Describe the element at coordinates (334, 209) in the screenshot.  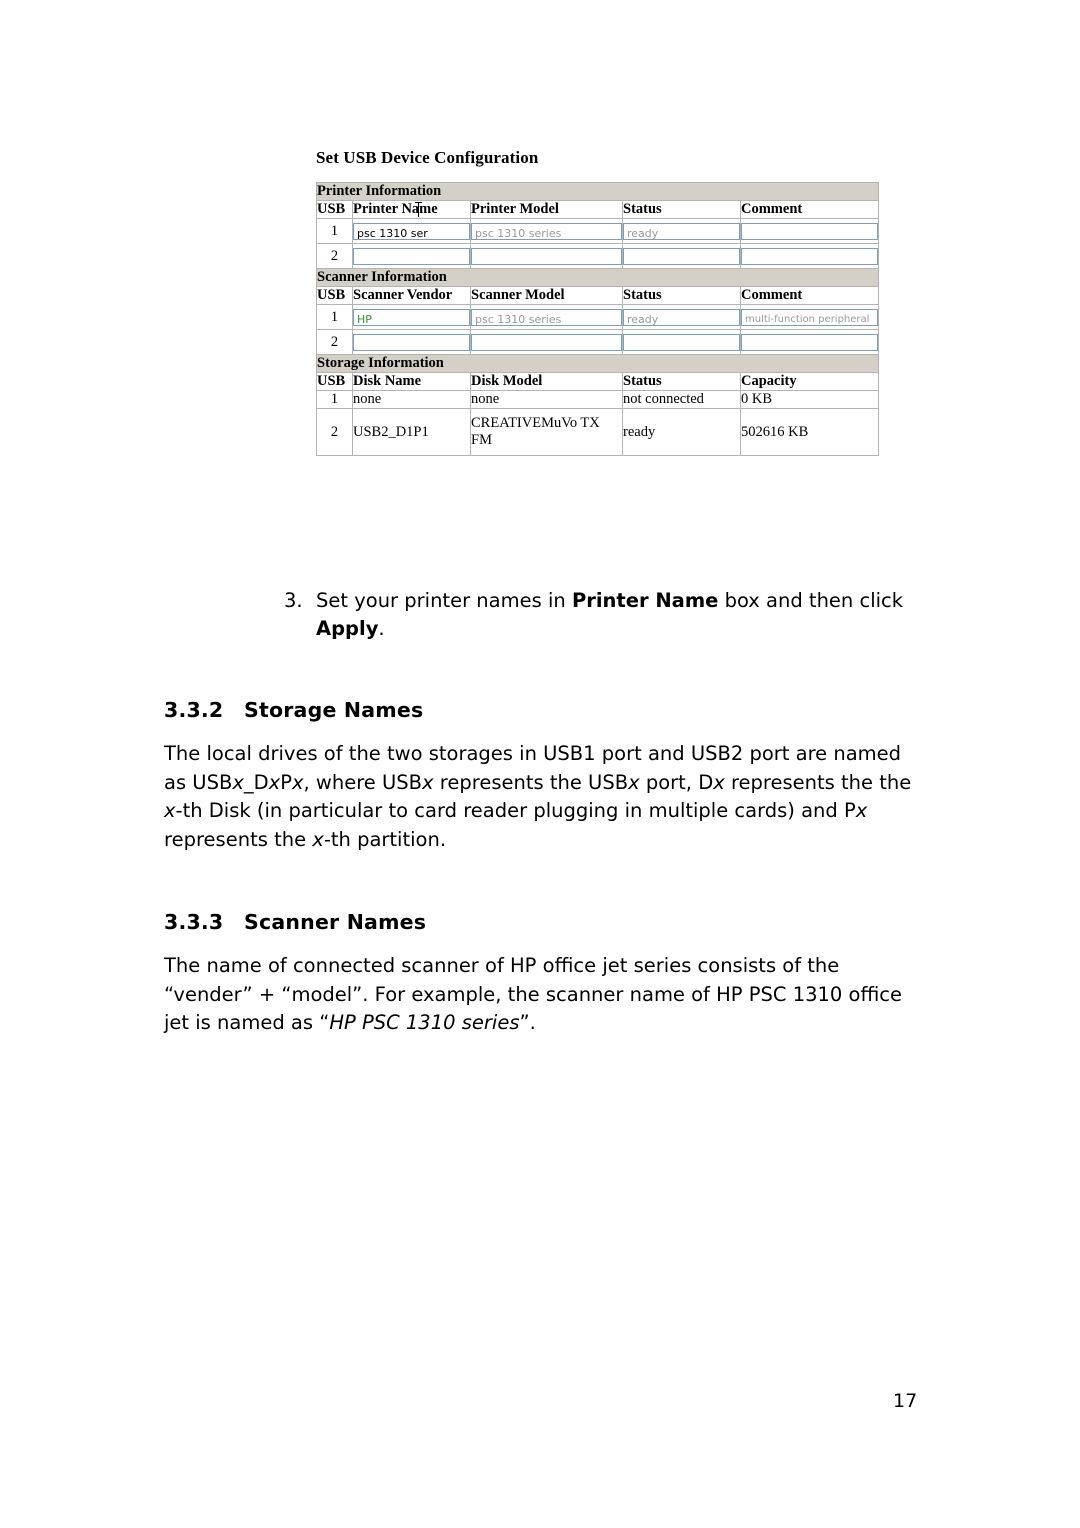
I see `printer-col-usb: USB` at that location.